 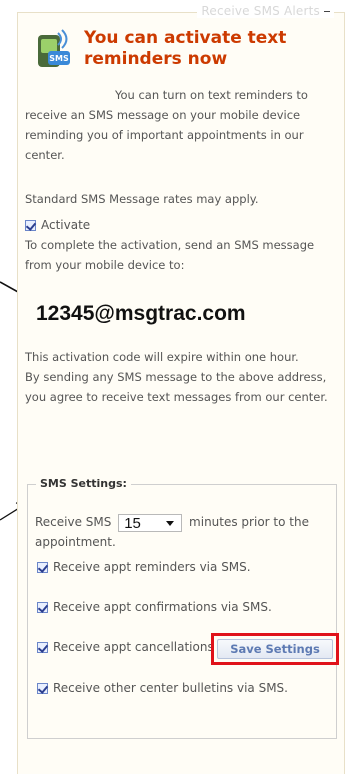 I want to click on save-settings-button: Save Settings, so click(x=275, y=649).